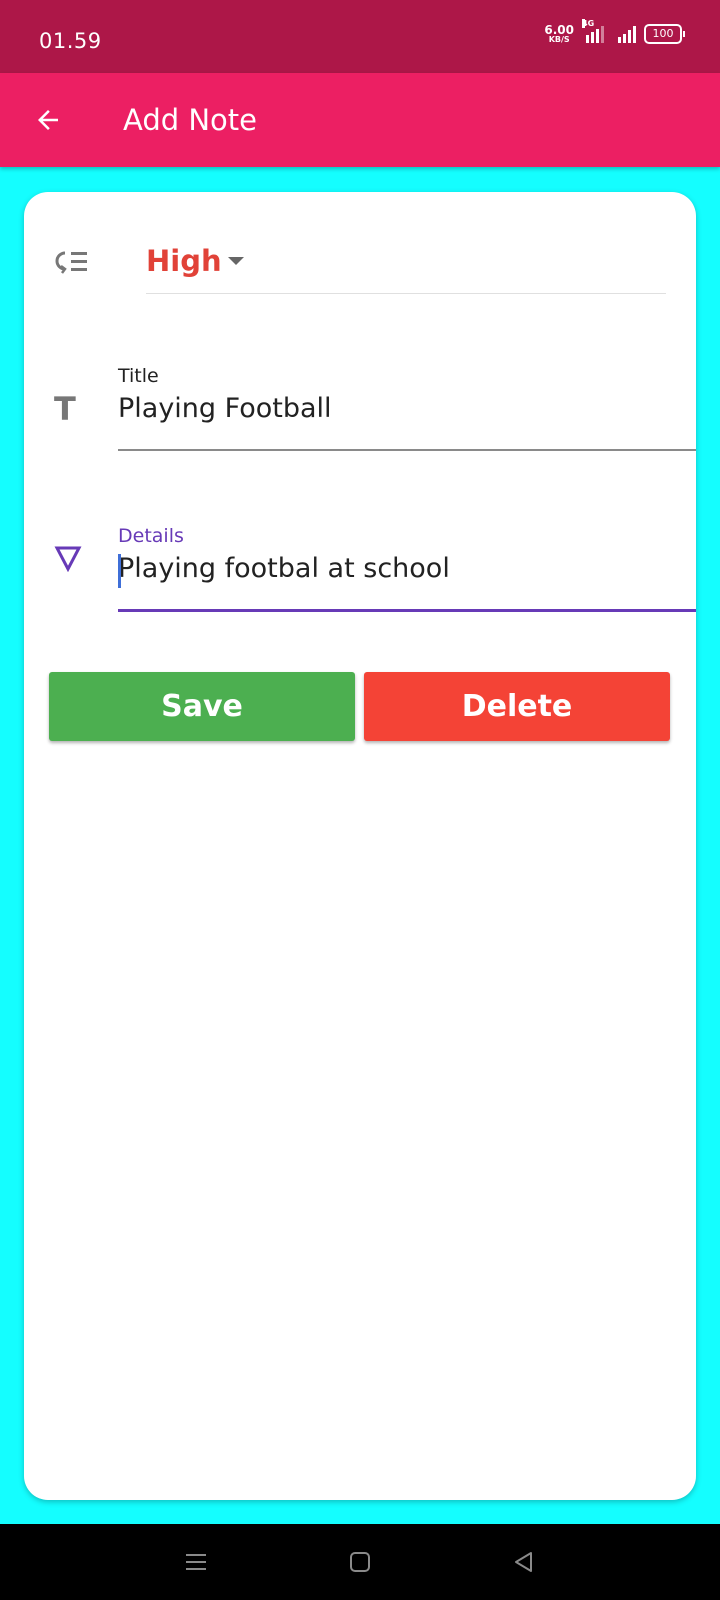 The image size is (720, 1600). I want to click on arrow-left-icon, so click(48, 120).